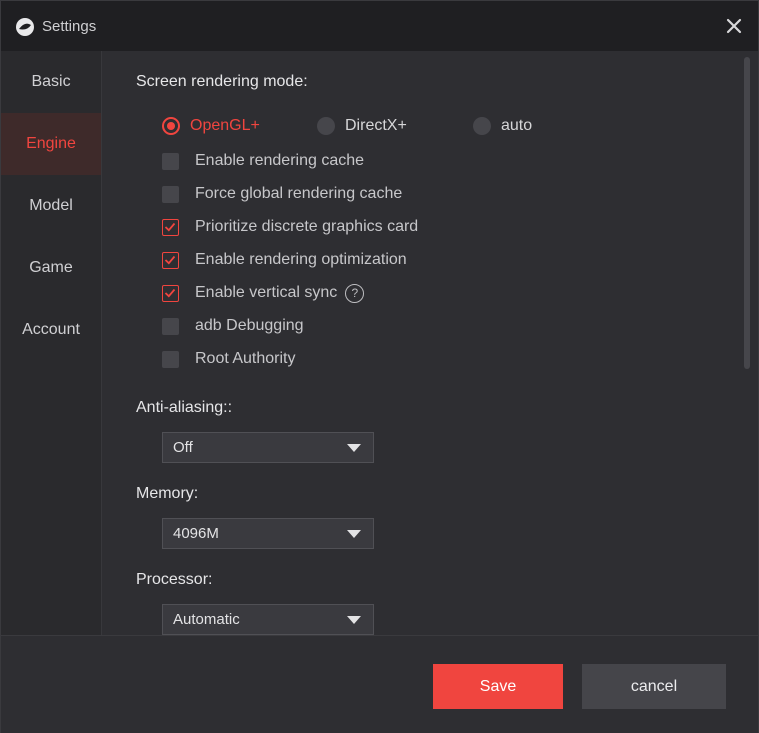 The width and height of the screenshot is (759, 733). What do you see at coordinates (301, 259) in the screenshot?
I see `checkbox-label: Enable rendering optimization` at bounding box center [301, 259].